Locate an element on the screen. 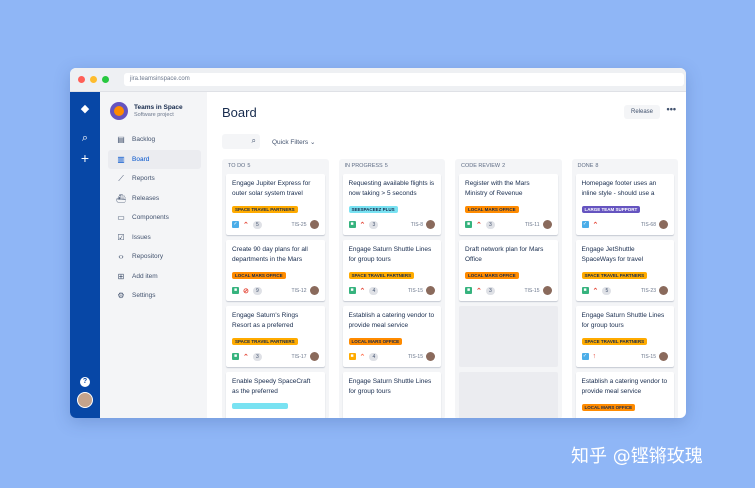 This screenshot has width=755, height=488. more-options-icon: ••• is located at coordinates (671, 109).